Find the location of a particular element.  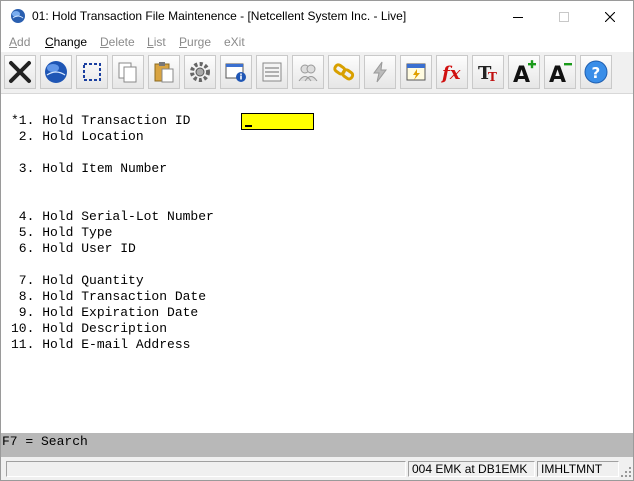

toolbar-settings-button is located at coordinates (200, 72).